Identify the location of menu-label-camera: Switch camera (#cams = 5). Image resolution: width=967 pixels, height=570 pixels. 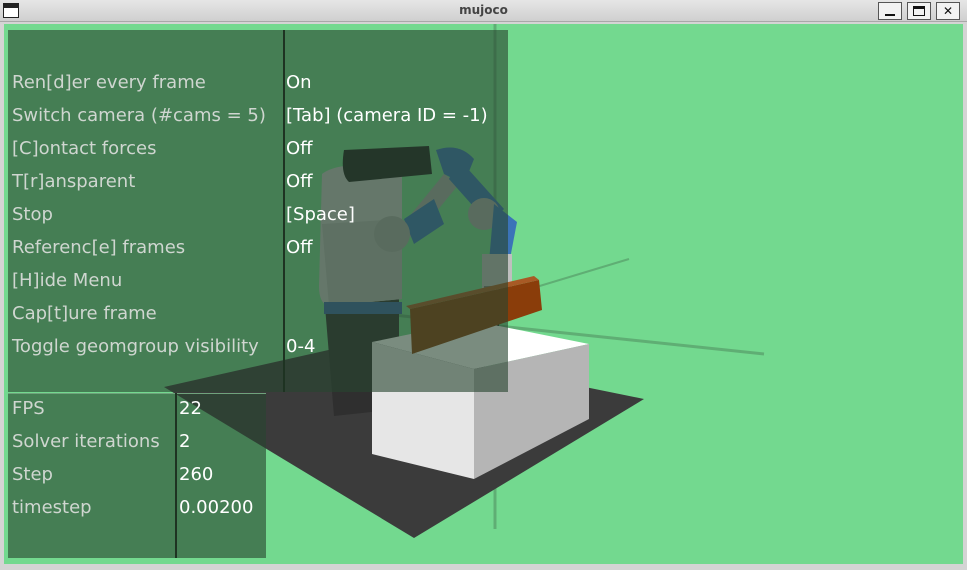
(139, 117).